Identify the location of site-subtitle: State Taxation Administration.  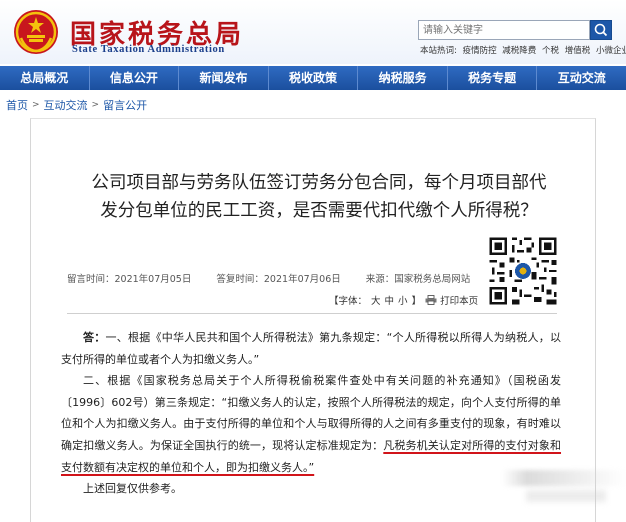
(148, 49).